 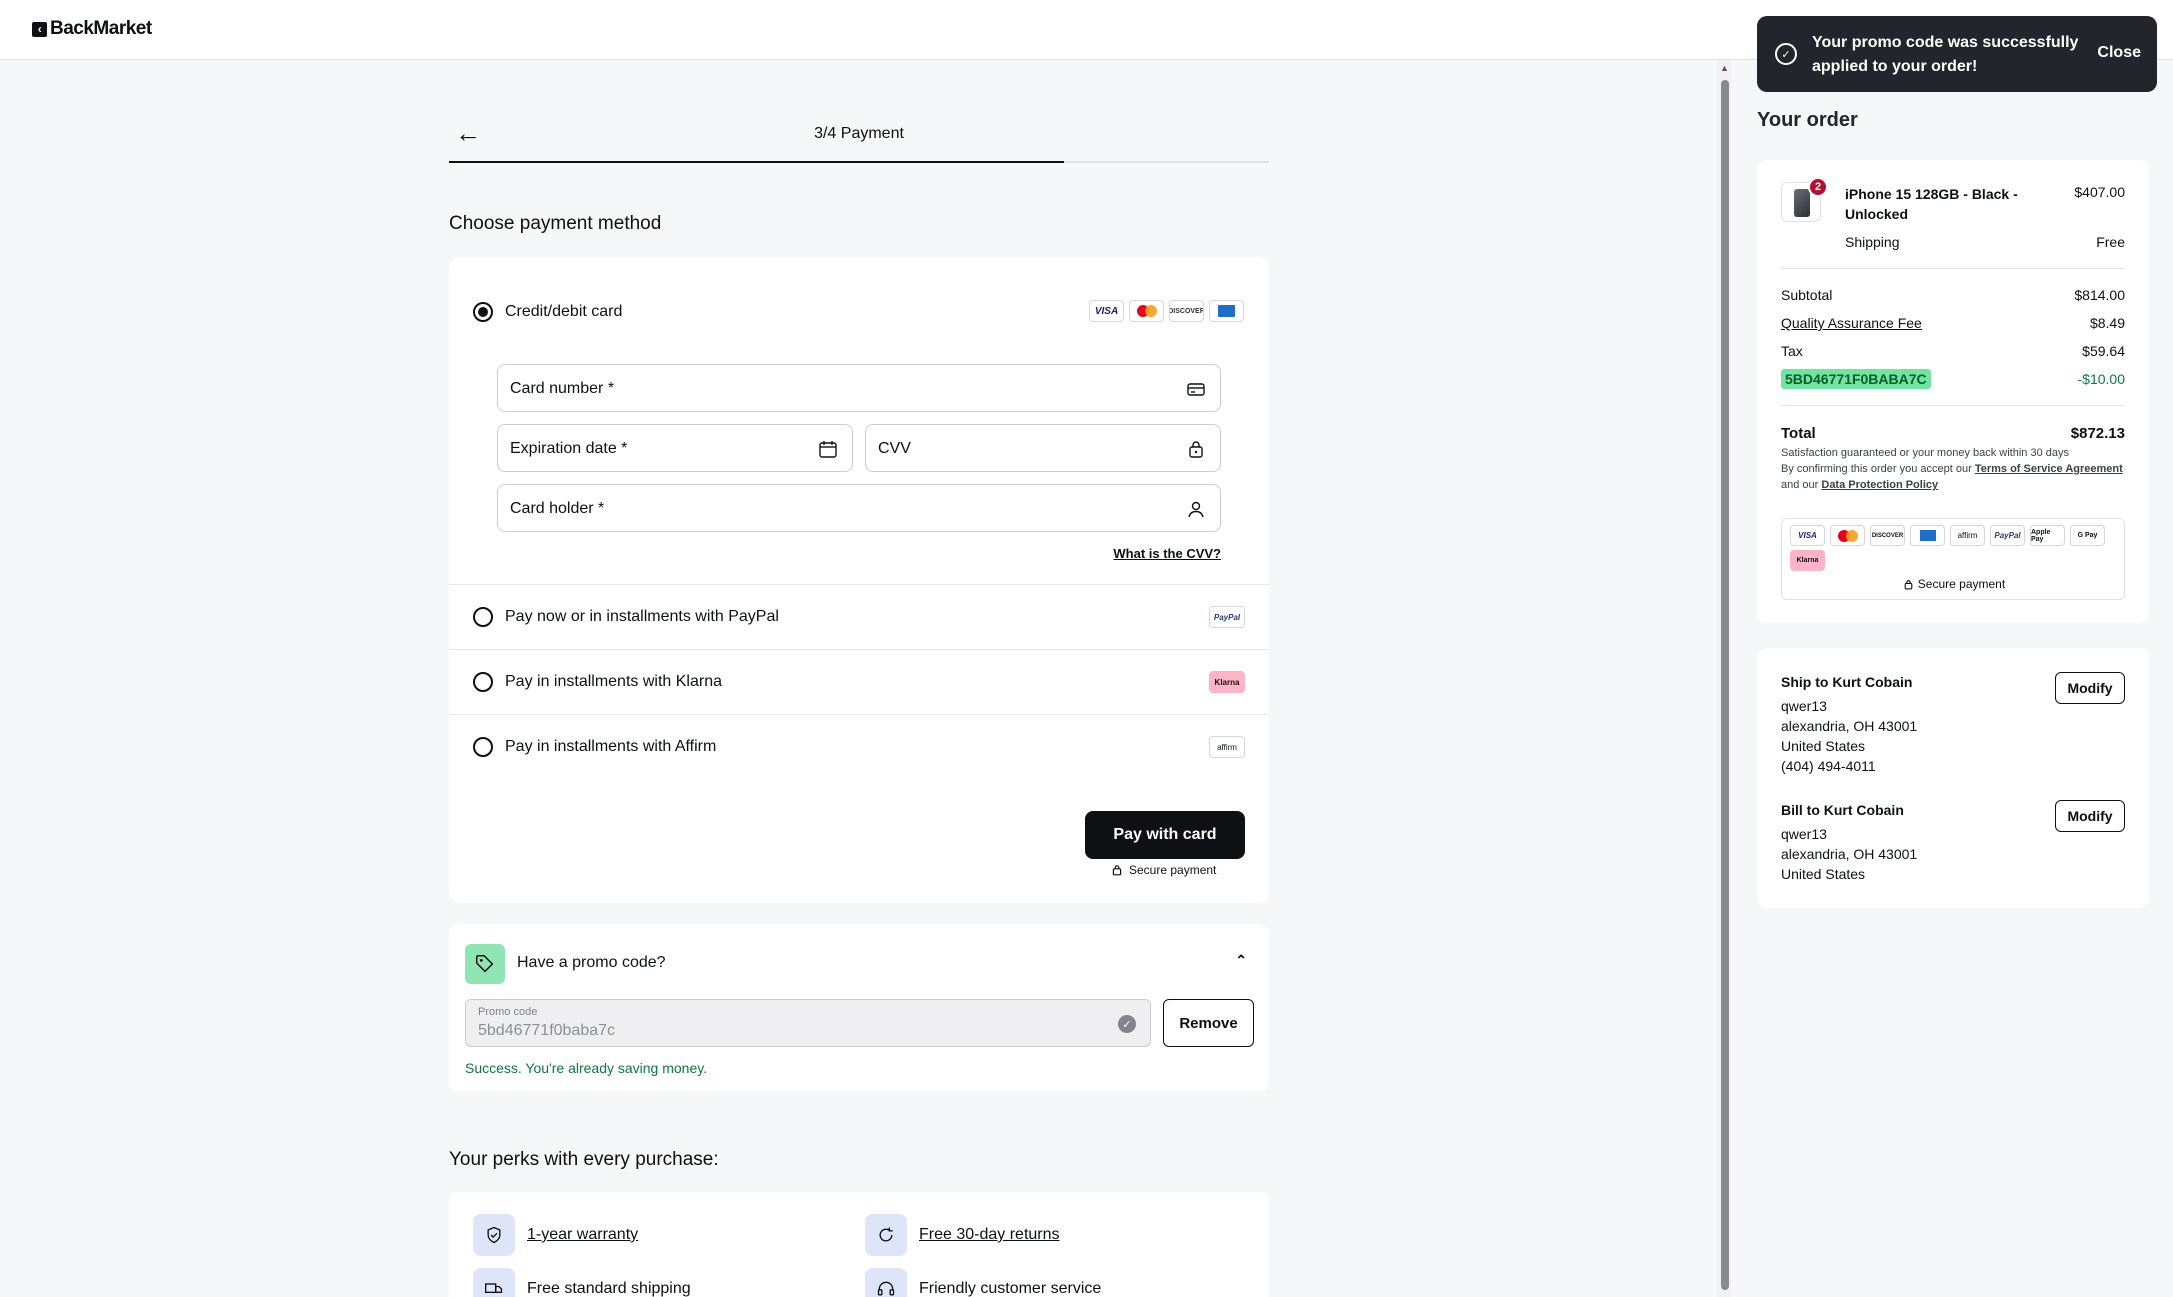 What do you see at coordinates (1818, 187) in the screenshot?
I see `quantity-badge: 2` at bounding box center [1818, 187].